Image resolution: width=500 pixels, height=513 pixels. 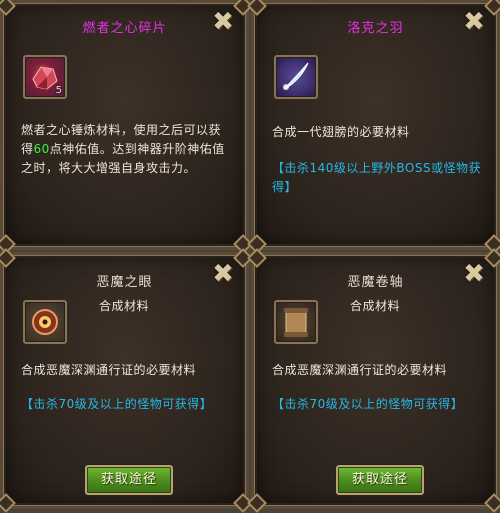 What do you see at coordinates (41, 149) in the screenshot?
I see `blessing-value: 60` at bounding box center [41, 149].